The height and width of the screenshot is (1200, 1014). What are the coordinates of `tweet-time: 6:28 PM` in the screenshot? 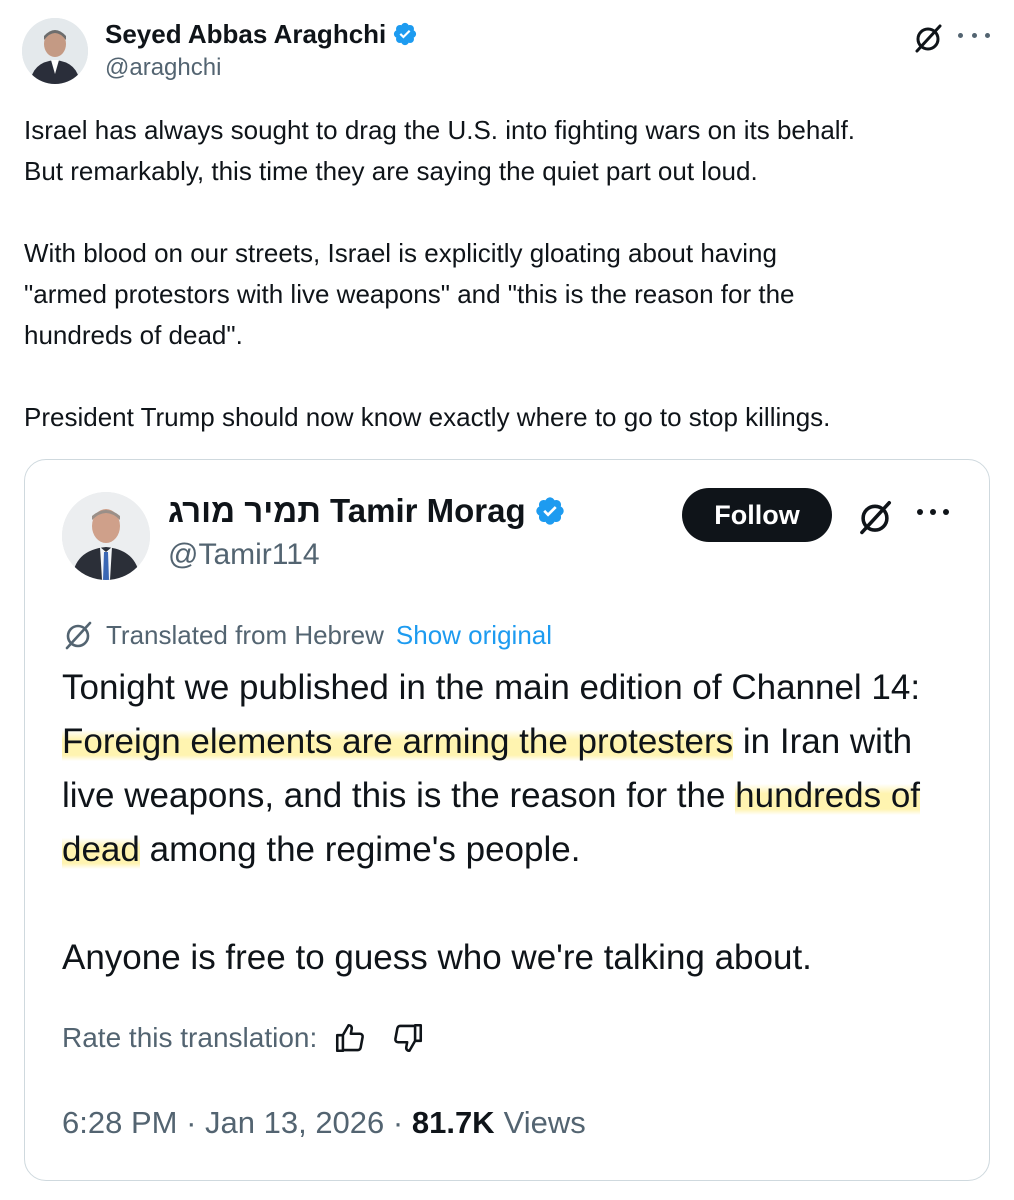 It's located at (119, 1123).